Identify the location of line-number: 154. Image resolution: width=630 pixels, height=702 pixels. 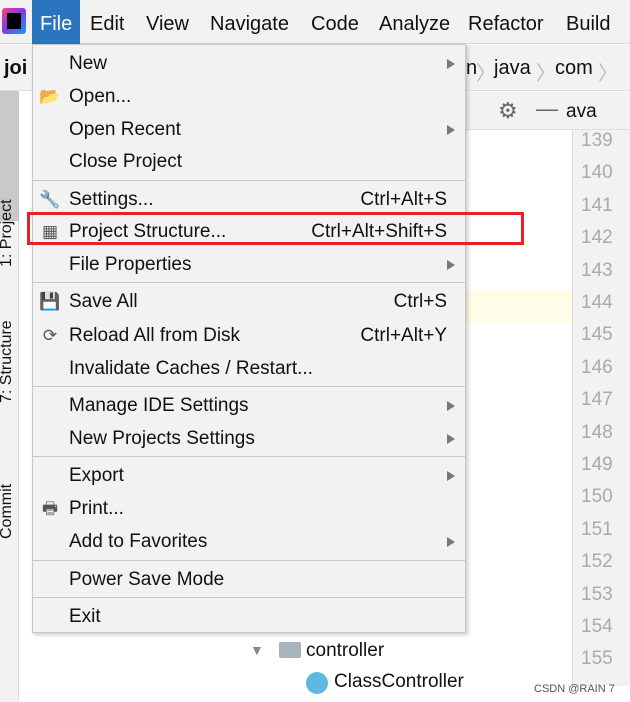
(597, 626).